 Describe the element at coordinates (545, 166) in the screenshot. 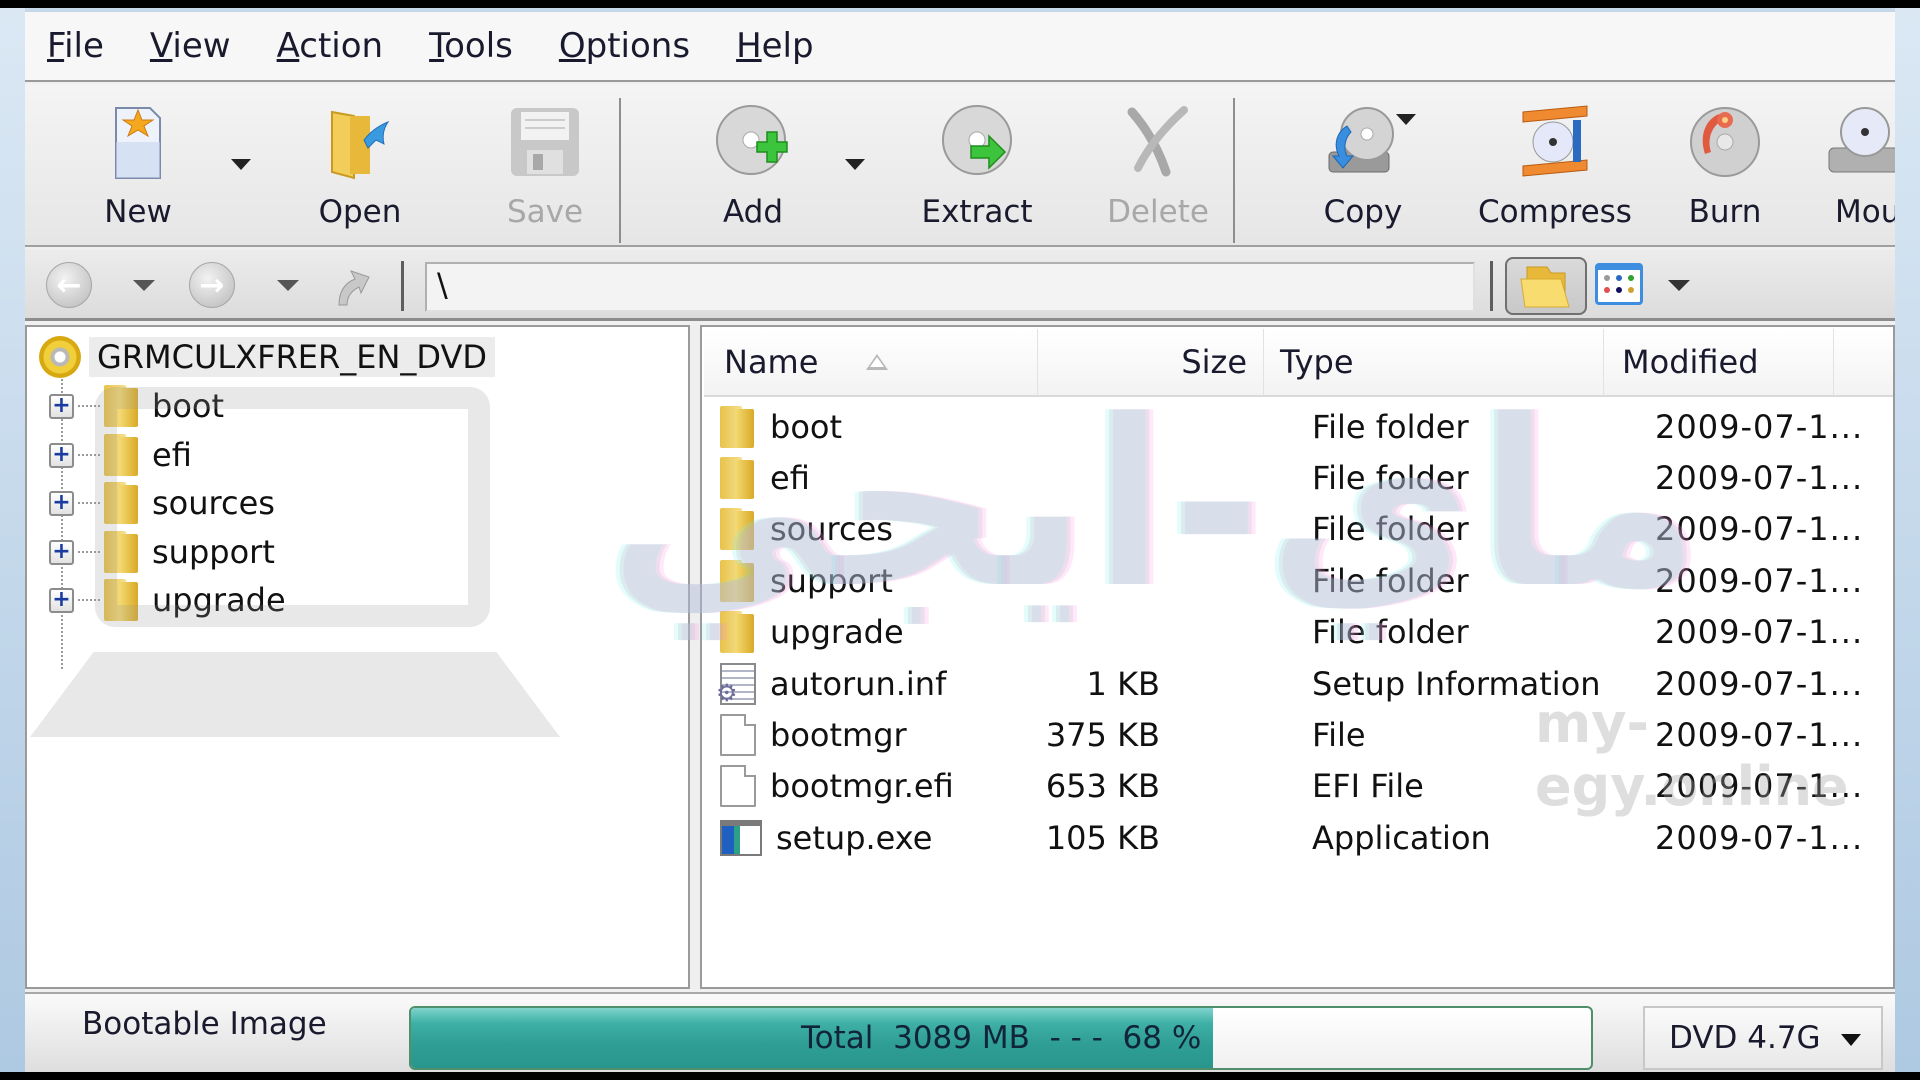

I see `save-button: Save` at that location.